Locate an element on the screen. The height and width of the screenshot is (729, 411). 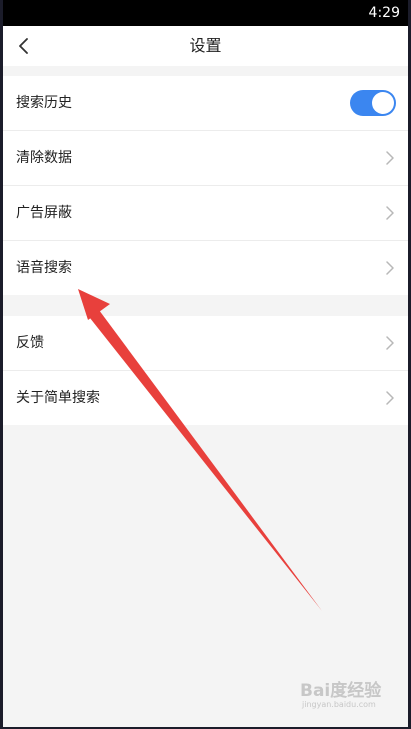
settings-row-ad-block: 广告屏蔽 is located at coordinates (205, 213).